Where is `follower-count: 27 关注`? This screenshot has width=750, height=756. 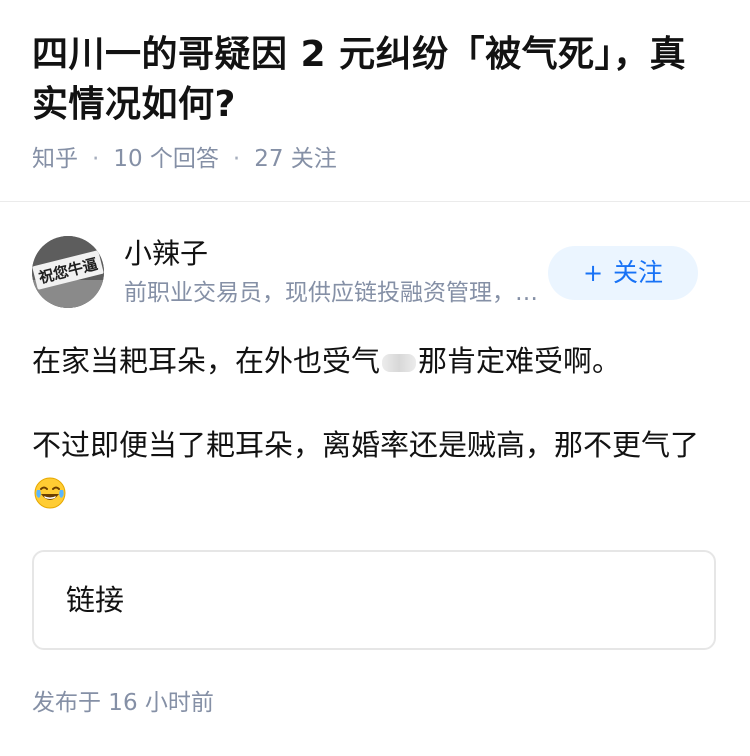
follower-count: 27 关注 is located at coordinates (295, 159).